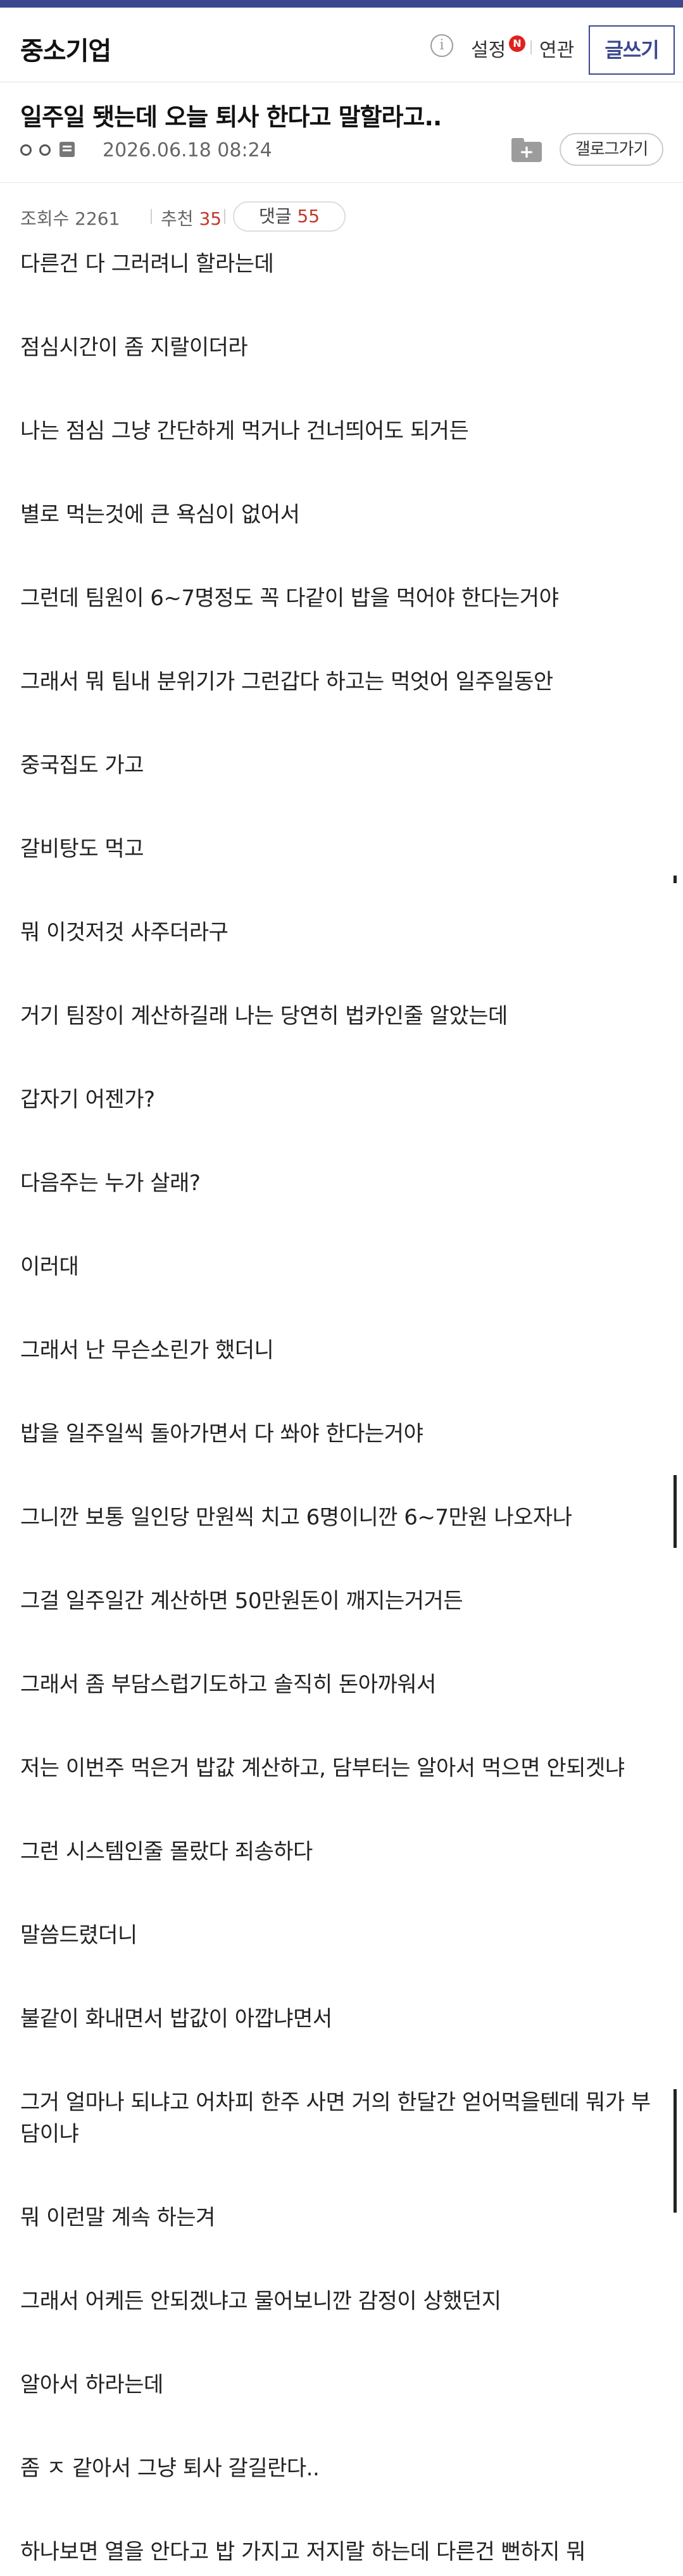 The width and height of the screenshot is (683, 2576). I want to click on body-paragraph: 밥을 일주일씩 돌아가면서 다 쏴야 한다는거야, so click(221, 1434).